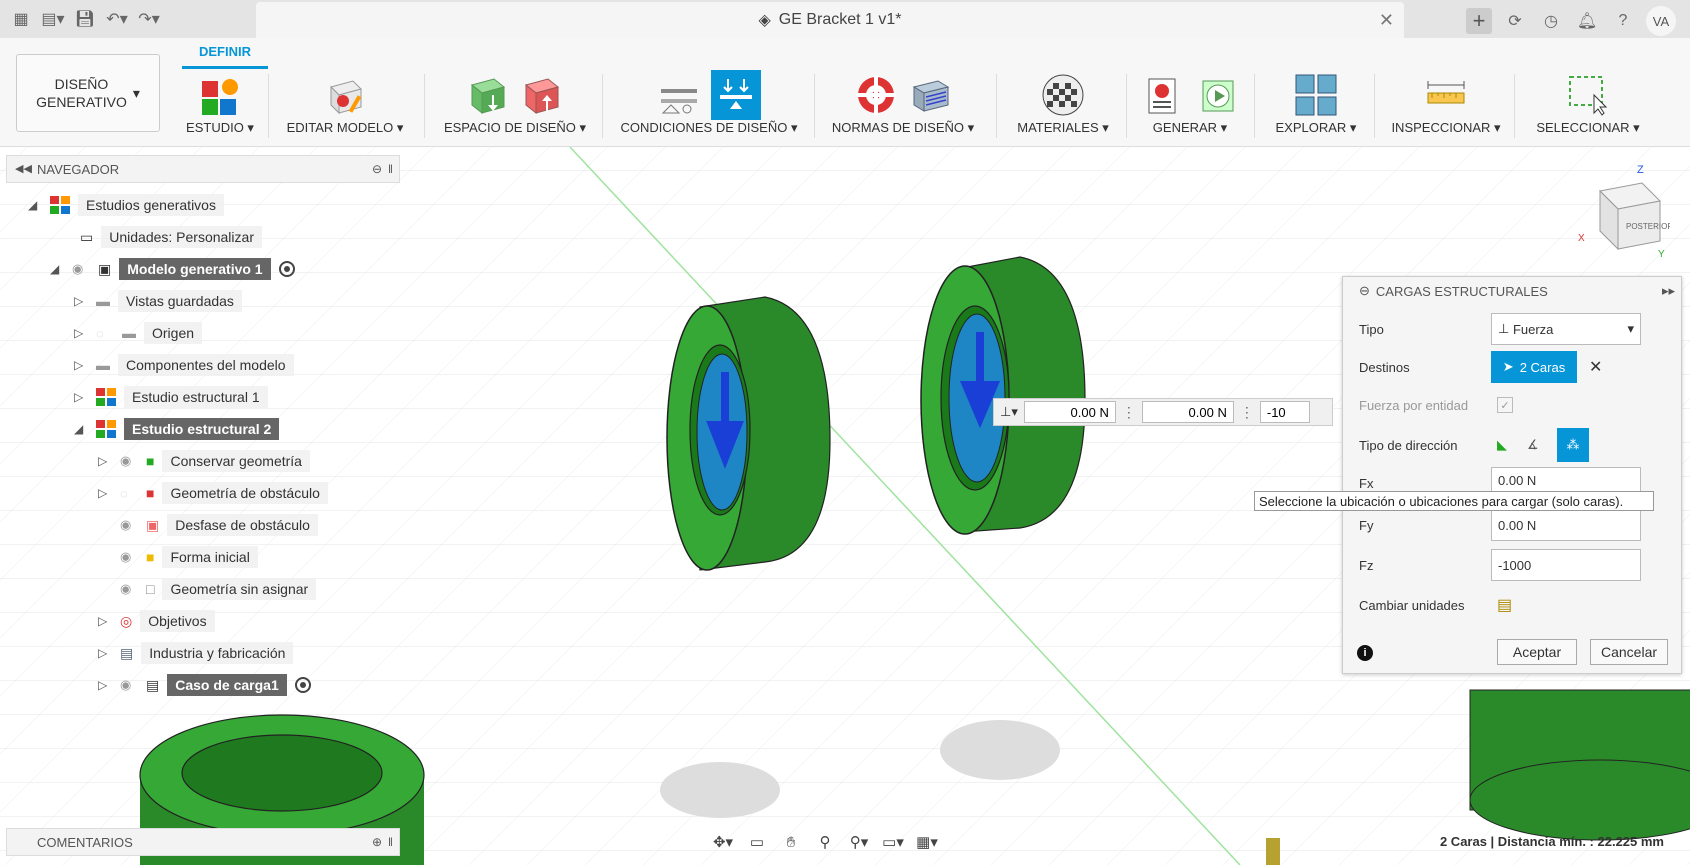  Describe the element at coordinates (1629, 652) in the screenshot. I see `cancel-button: Cancelar` at that location.